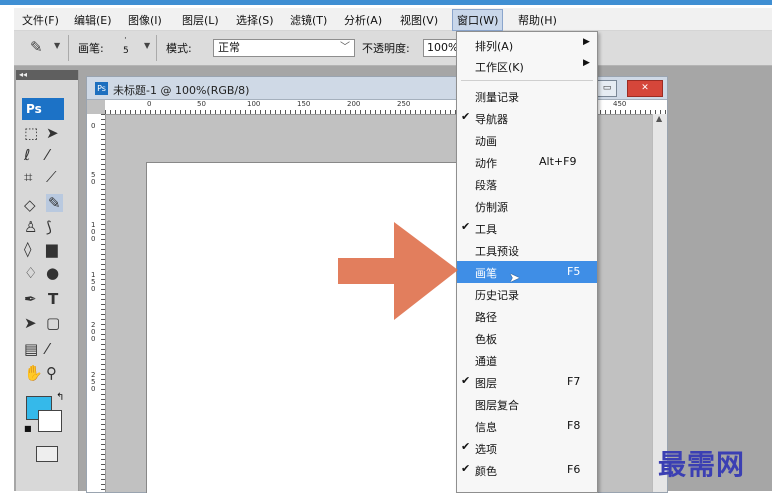 The width and height of the screenshot is (772, 493). Describe the element at coordinates (486, 361) in the screenshot. I see `menu-item-label: 通道` at that location.